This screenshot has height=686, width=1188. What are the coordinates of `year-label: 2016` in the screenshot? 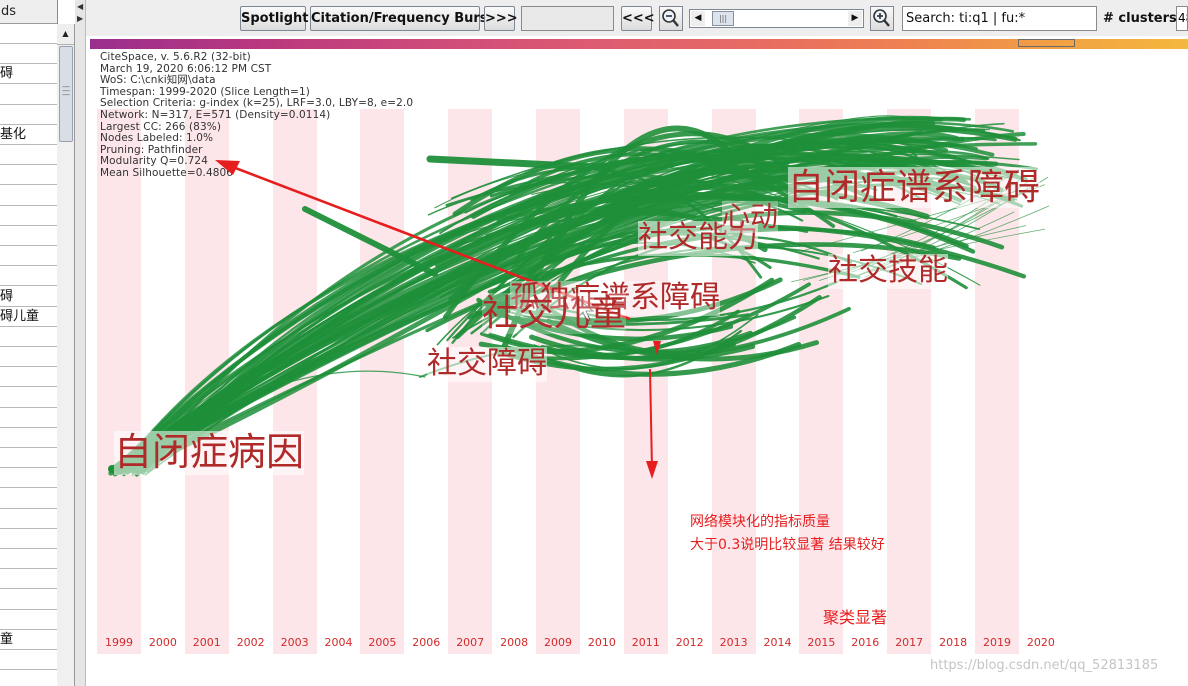 It's located at (865, 642).